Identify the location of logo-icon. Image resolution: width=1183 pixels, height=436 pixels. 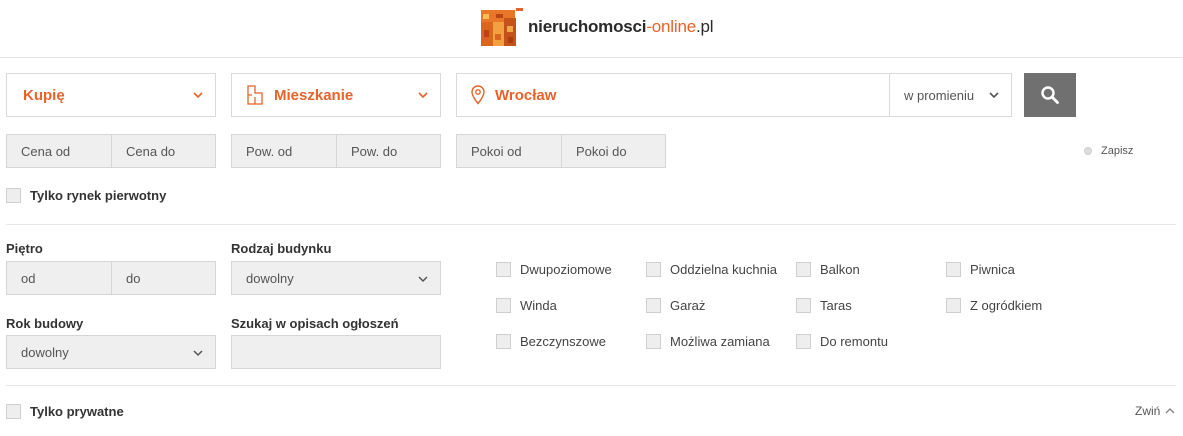
(502, 27).